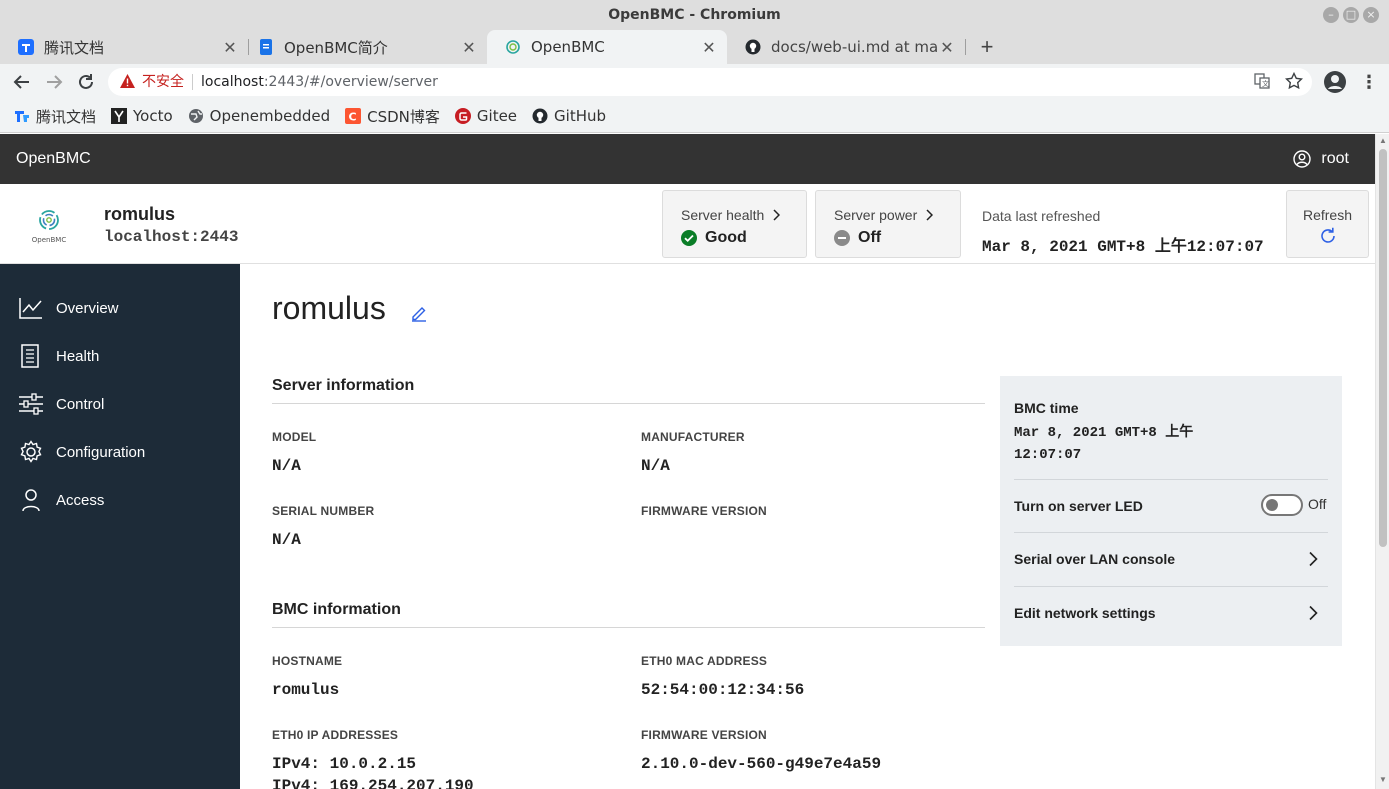 The image size is (1389, 789). What do you see at coordinates (127, 83) in the screenshot?
I see `warning-icon` at bounding box center [127, 83].